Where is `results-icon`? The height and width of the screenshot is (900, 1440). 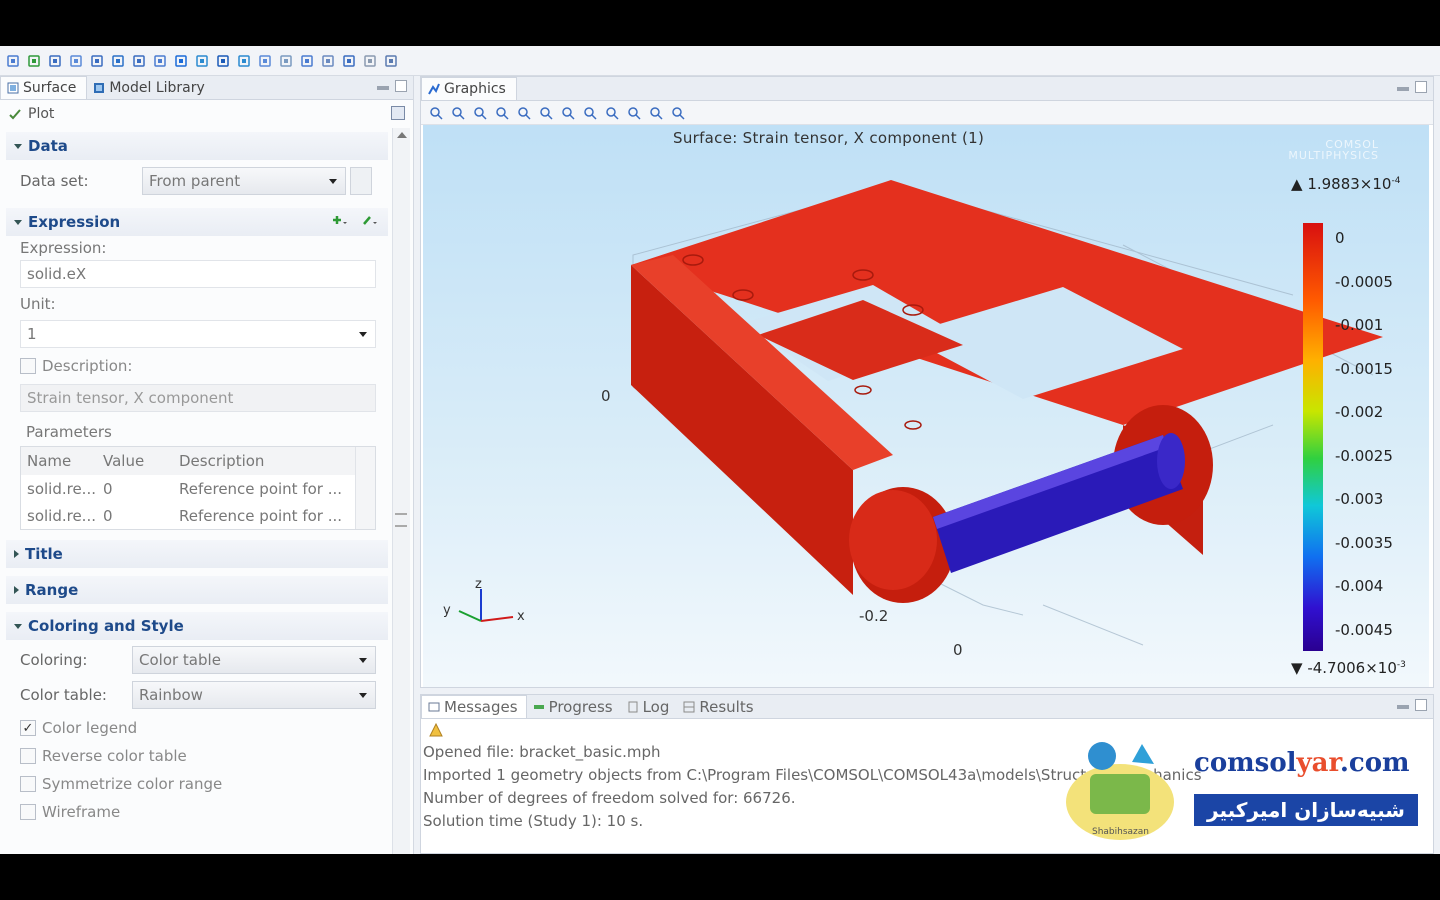
results-icon is located at coordinates (689, 706).